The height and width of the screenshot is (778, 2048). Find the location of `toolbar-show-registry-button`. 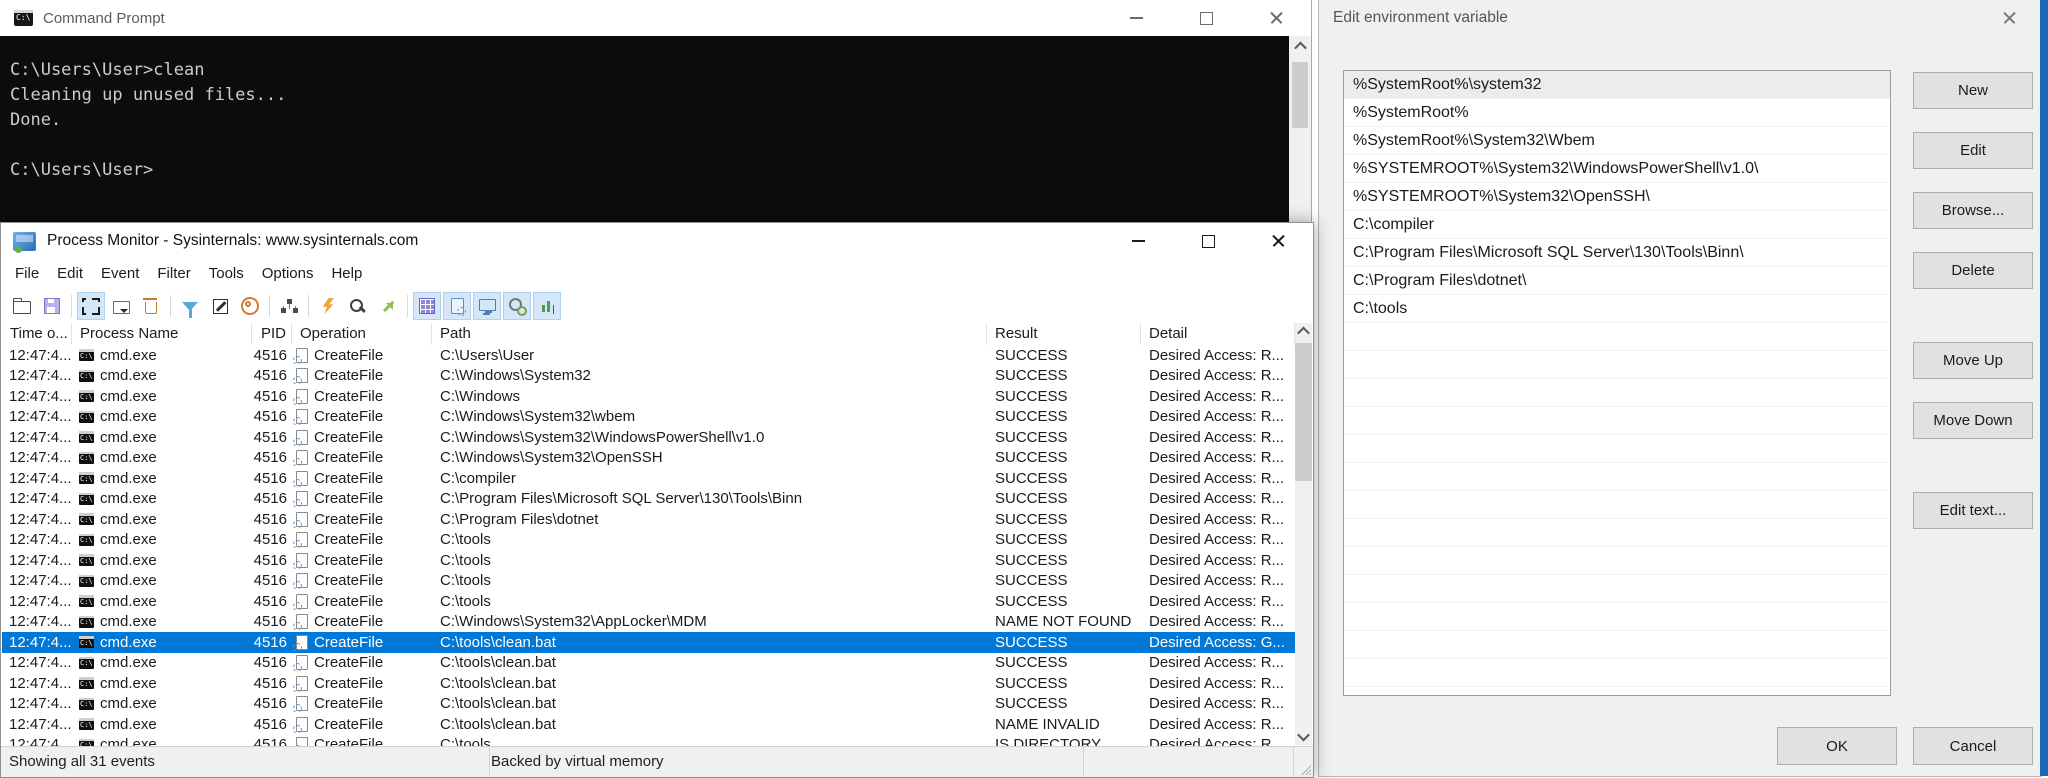

toolbar-show-registry-button is located at coordinates (427, 306).